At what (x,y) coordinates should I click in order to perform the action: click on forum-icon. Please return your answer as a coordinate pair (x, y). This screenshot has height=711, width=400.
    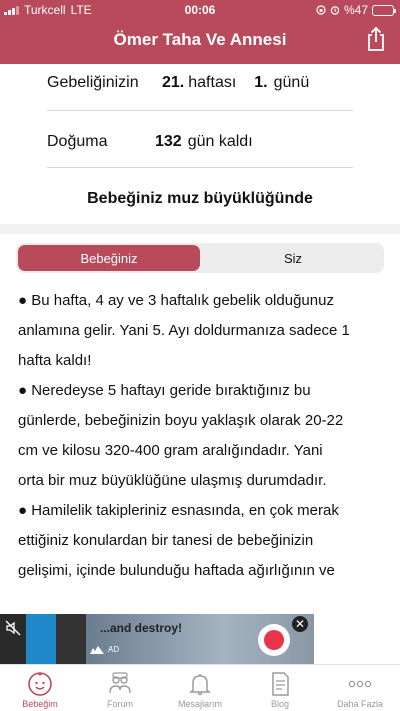
    Looking at the image, I should click on (120, 683).